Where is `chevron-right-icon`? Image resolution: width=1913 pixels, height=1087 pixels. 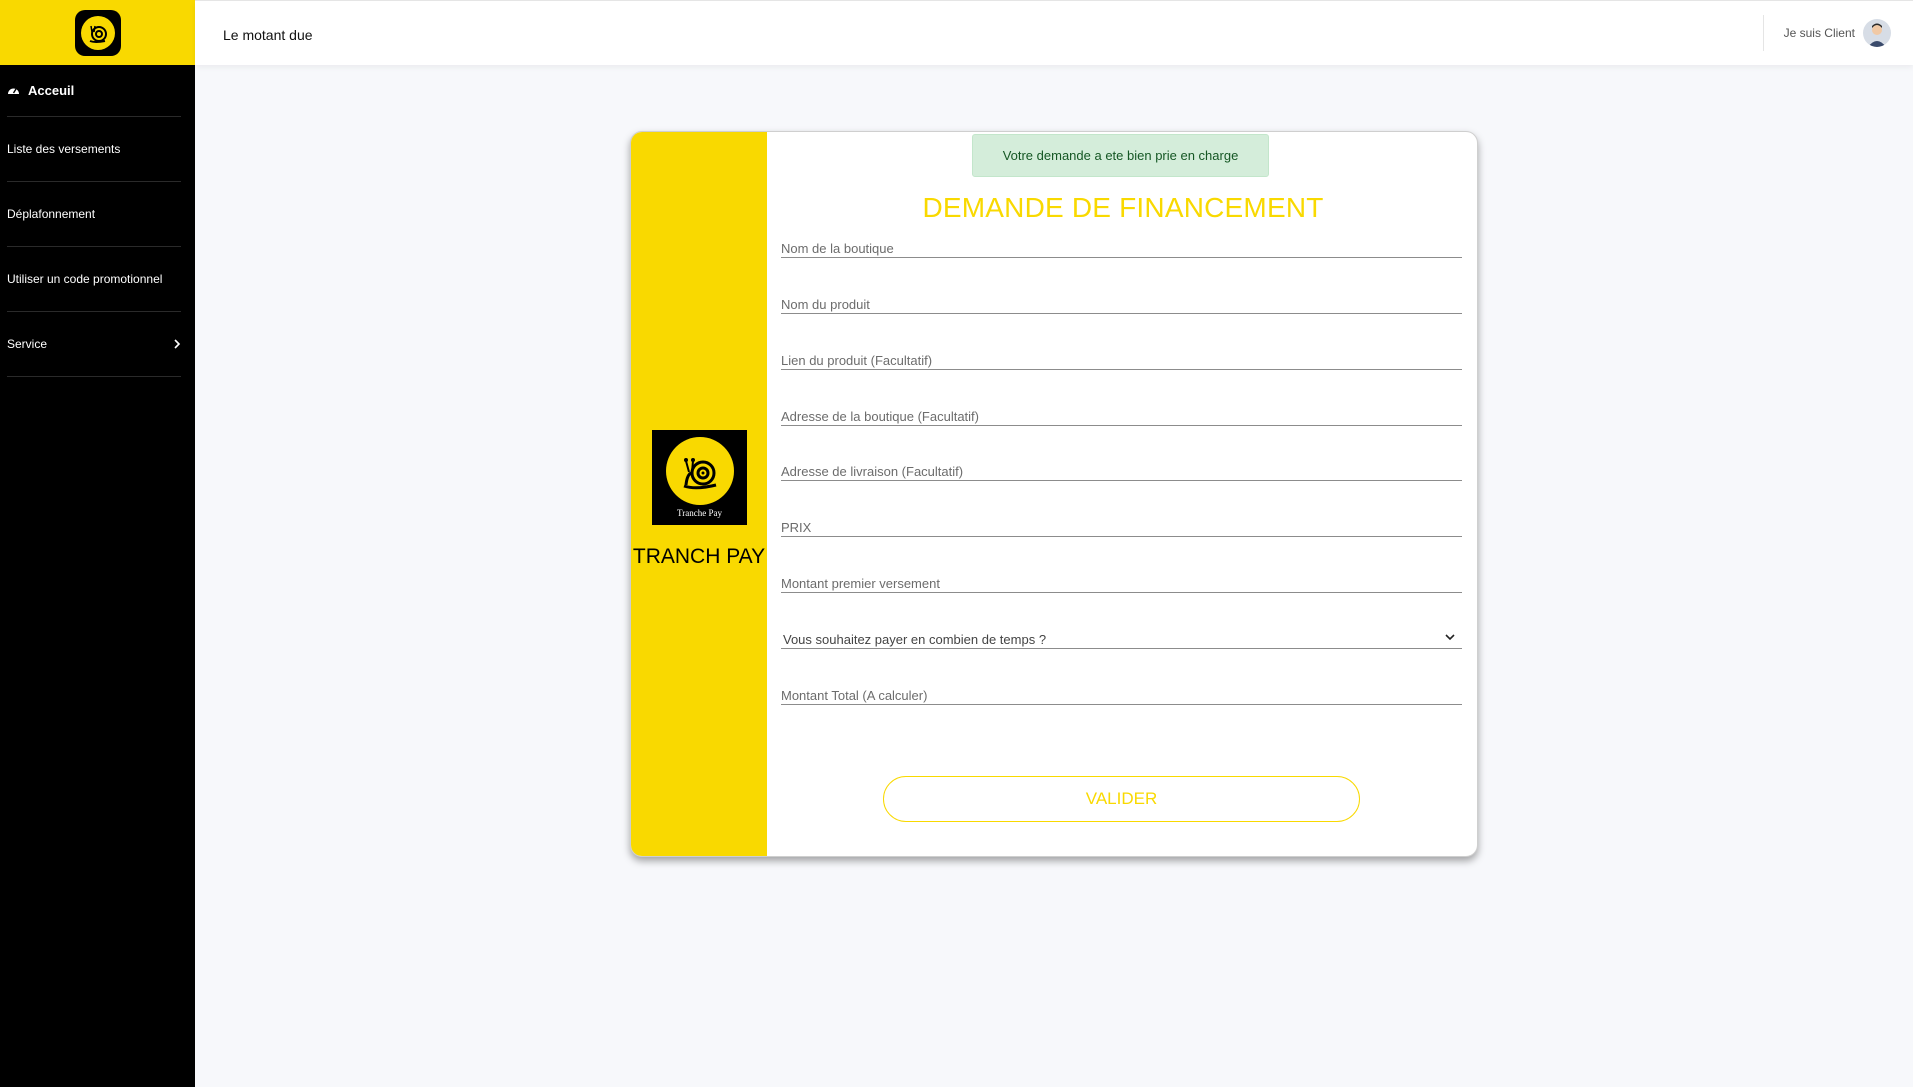
chevron-right-icon is located at coordinates (177, 344).